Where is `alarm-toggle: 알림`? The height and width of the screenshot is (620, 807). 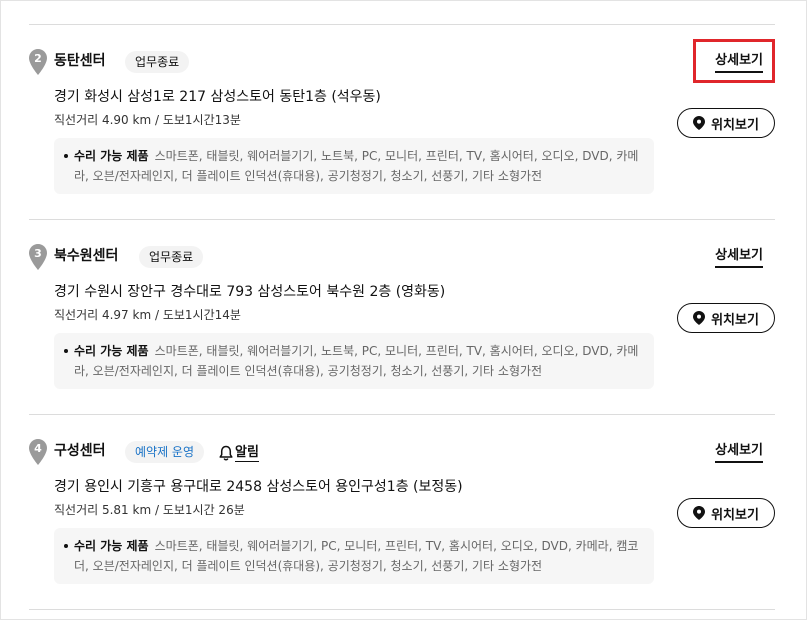
alarm-toggle: 알림 is located at coordinates (239, 453).